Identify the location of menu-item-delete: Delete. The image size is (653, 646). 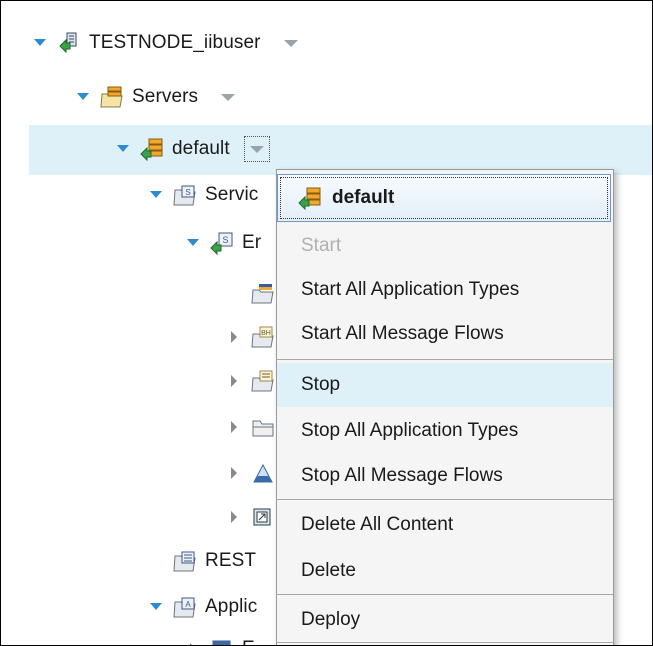
(445, 571).